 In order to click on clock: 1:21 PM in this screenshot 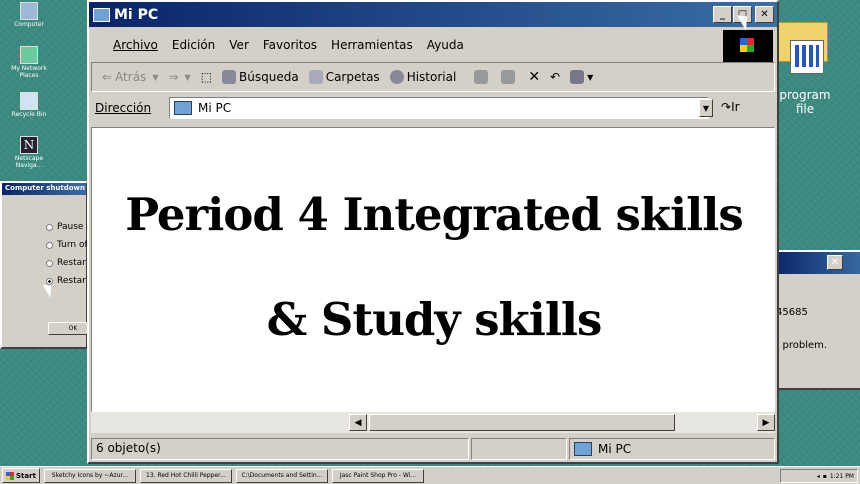, I will do `click(842, 476)`.